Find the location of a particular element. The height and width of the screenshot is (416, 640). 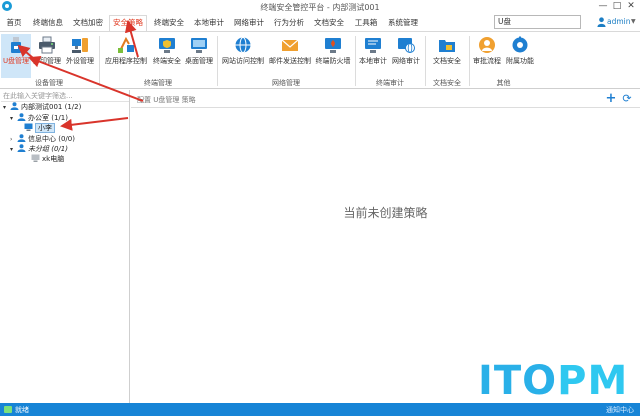

tab-terminal-security: 终端安全 is located at coordinates (169, 23).